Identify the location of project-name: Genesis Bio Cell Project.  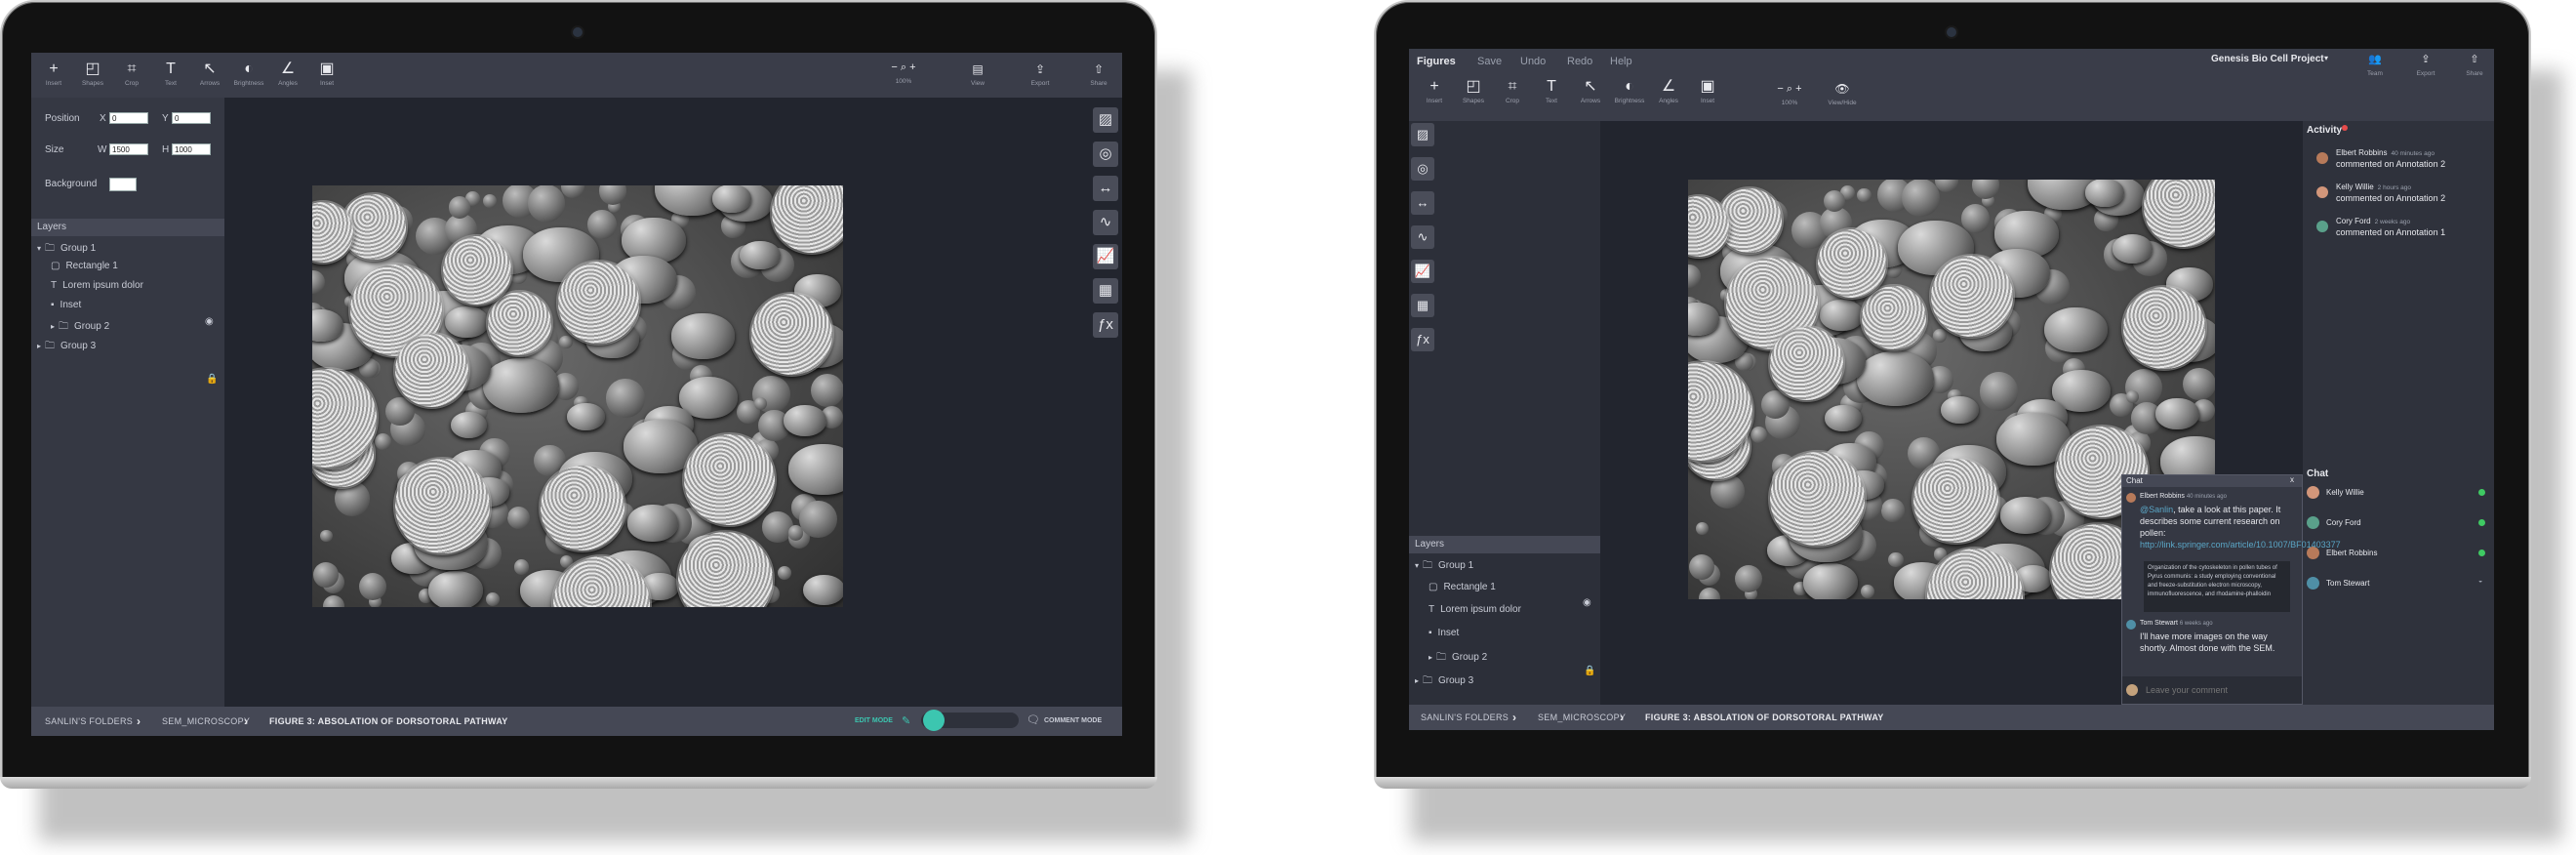
(2267, 59).